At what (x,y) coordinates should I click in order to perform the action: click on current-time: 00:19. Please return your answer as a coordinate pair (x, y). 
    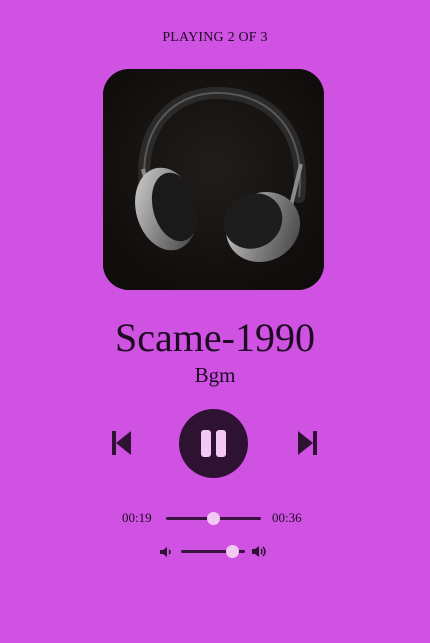
    Looking at the image, I should click on (137, 517).